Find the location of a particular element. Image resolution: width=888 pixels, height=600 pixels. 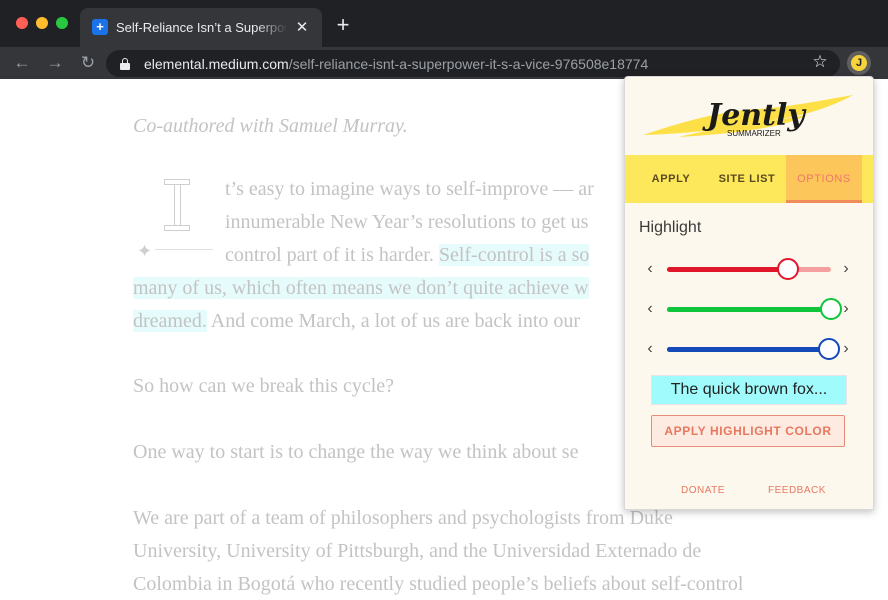

reload-button: ↻ is located at coordinates (88, 63).